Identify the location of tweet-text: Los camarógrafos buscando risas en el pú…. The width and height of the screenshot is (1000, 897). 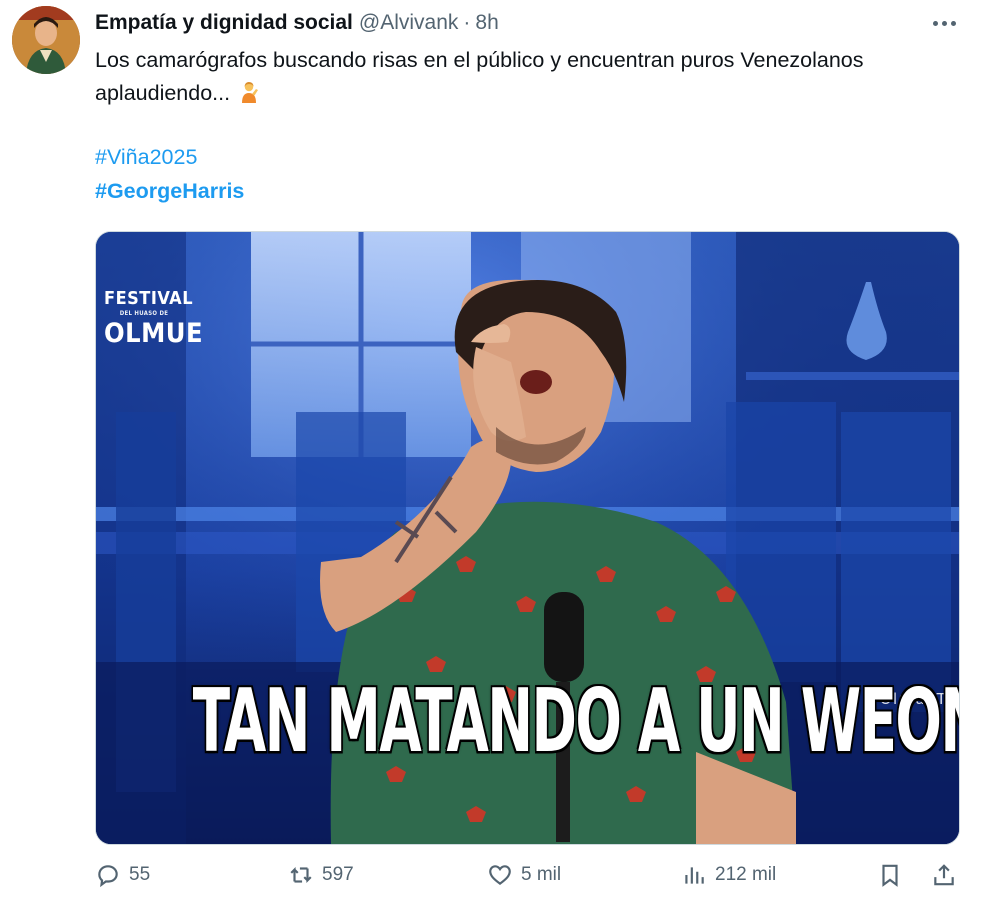
(525, 77).